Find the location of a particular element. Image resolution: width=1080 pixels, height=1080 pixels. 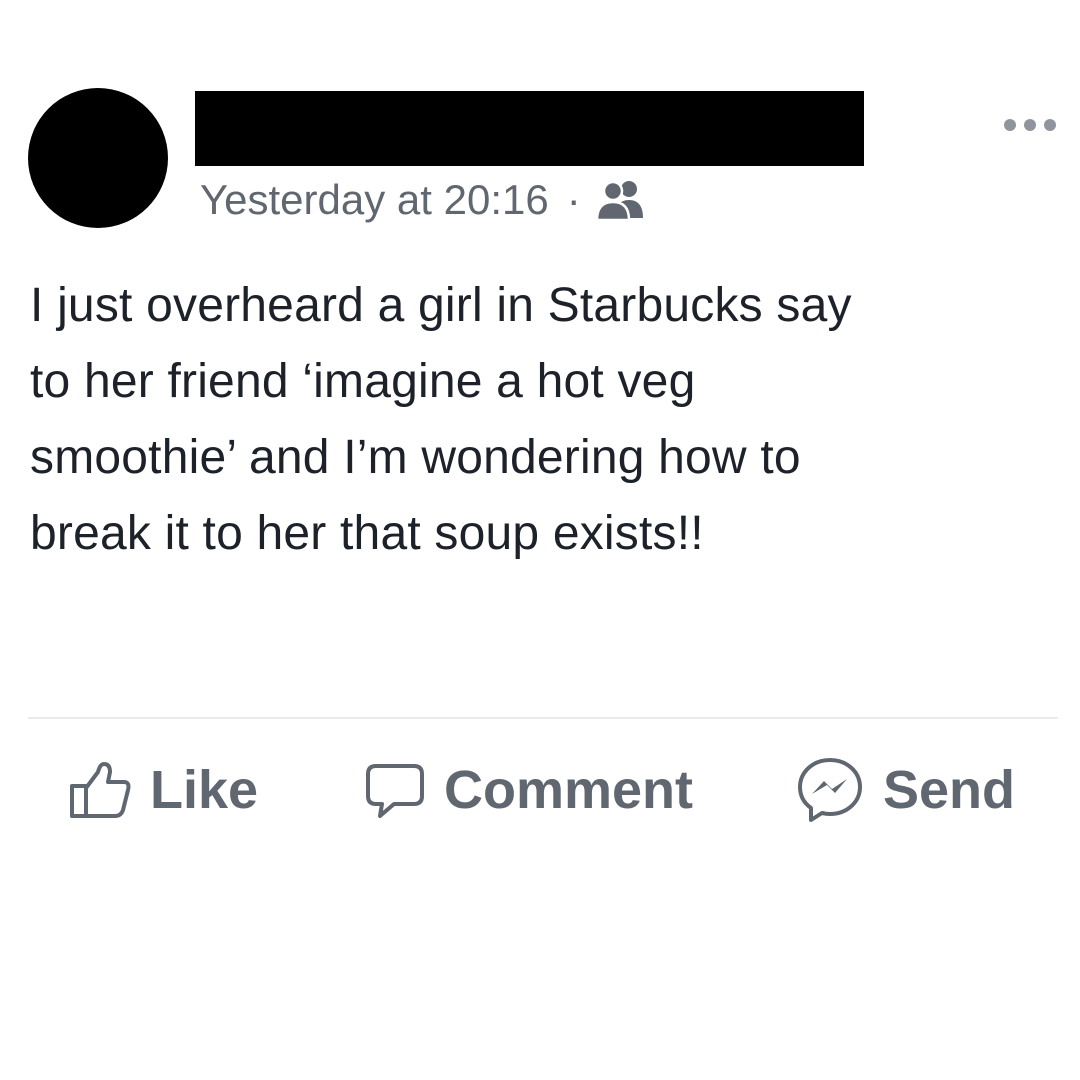

post-meta: Yesterday at 20:16 · is located at coordinates (424, 200).